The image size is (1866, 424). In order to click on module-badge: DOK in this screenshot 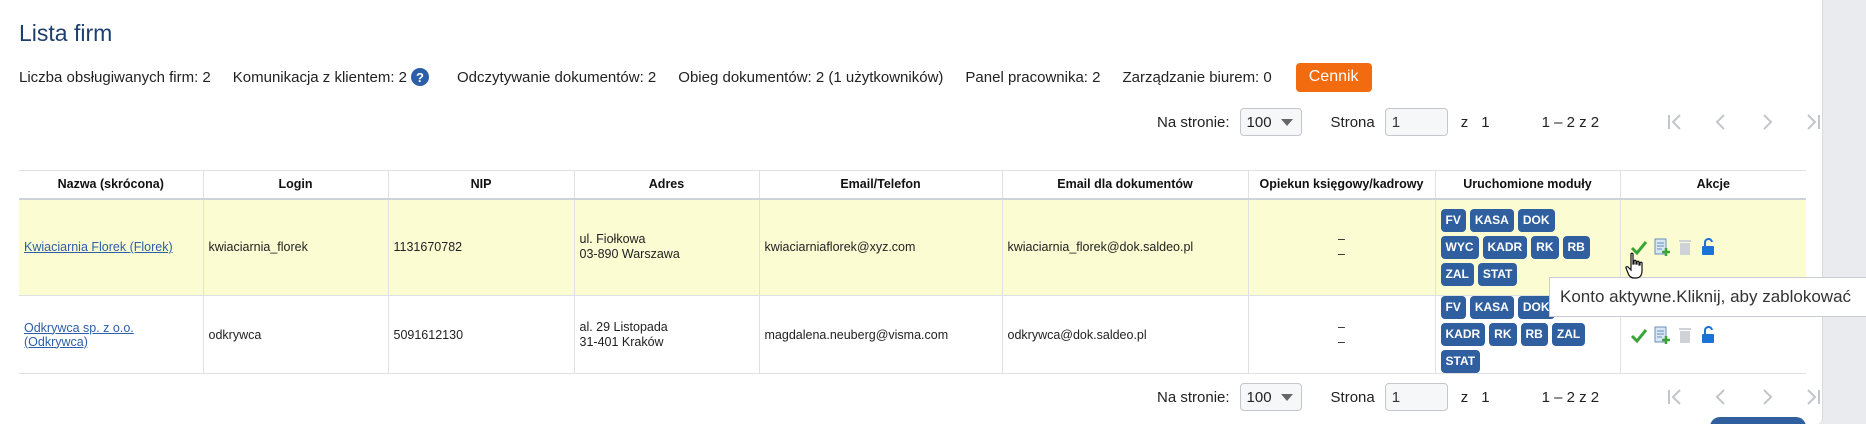, I will do `click(1536, 220)`.